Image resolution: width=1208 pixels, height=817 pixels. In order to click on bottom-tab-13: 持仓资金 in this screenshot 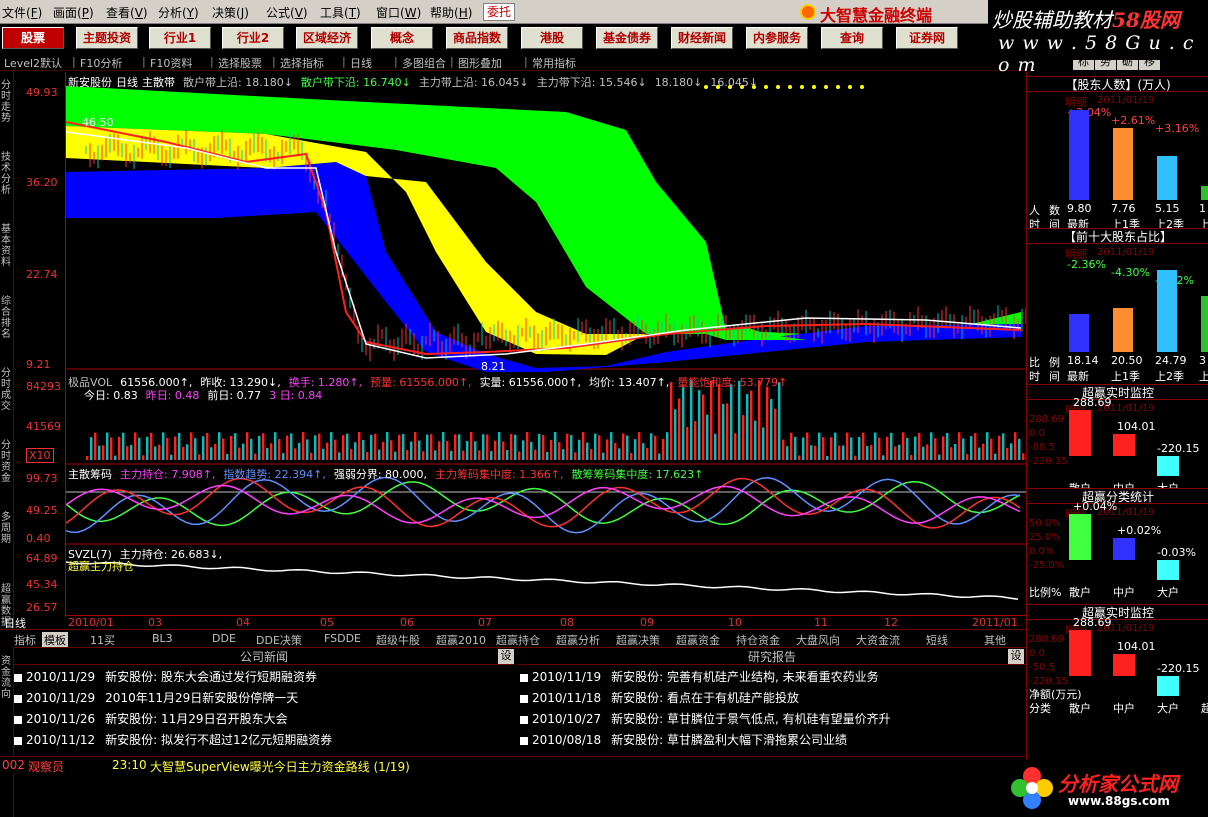, I will do `click(758, 640)`.